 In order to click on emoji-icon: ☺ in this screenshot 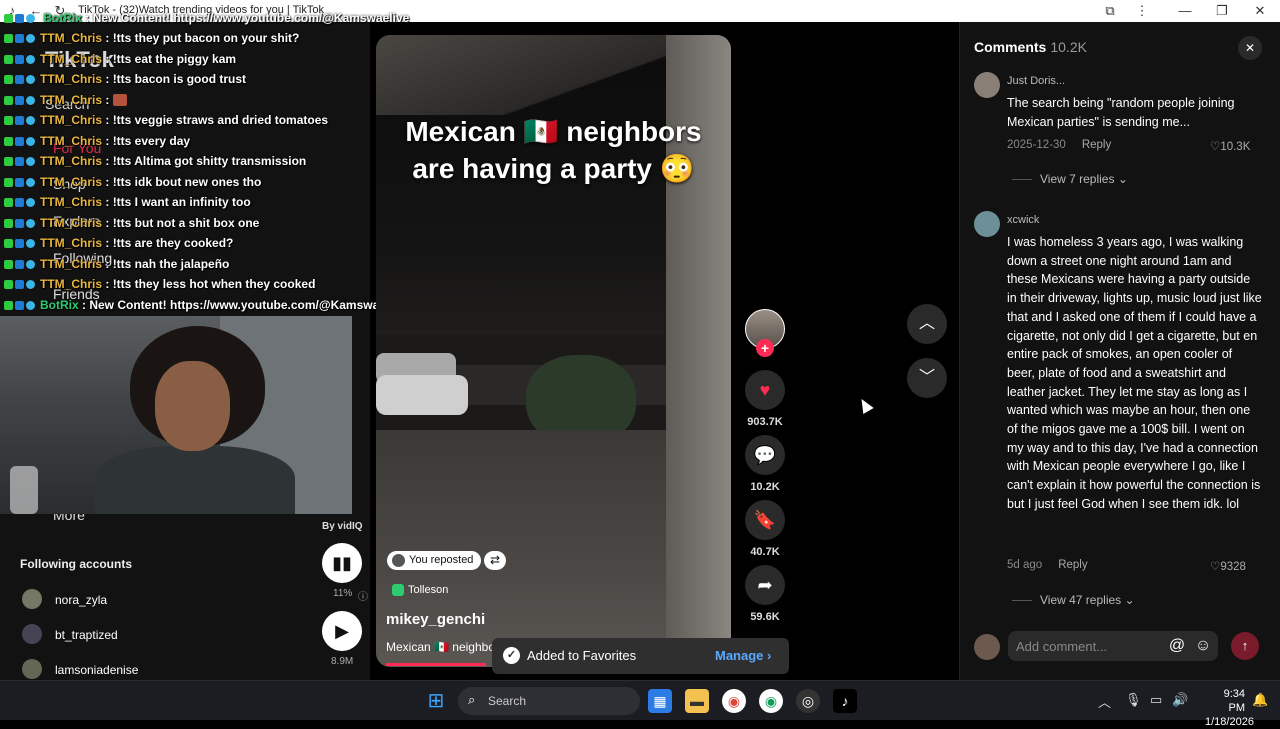, I will do `click(1203, 646)`.